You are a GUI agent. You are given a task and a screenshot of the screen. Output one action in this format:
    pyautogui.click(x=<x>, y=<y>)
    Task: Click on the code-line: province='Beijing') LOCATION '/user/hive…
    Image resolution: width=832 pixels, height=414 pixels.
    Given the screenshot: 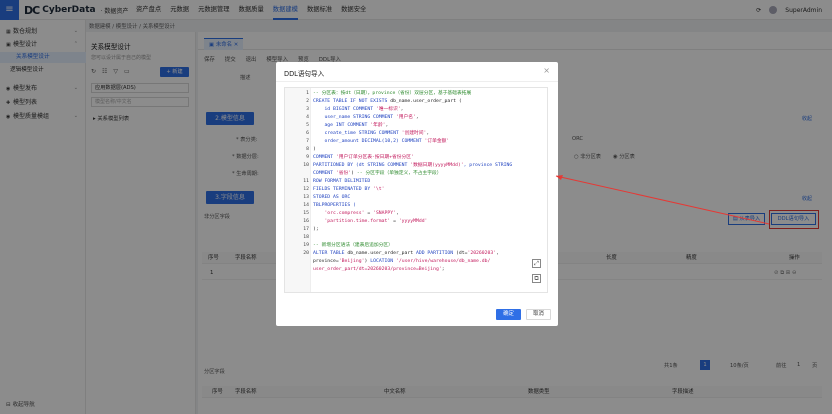 What is the action you would take?
    pyautogui.click(x=401, y=262)
    